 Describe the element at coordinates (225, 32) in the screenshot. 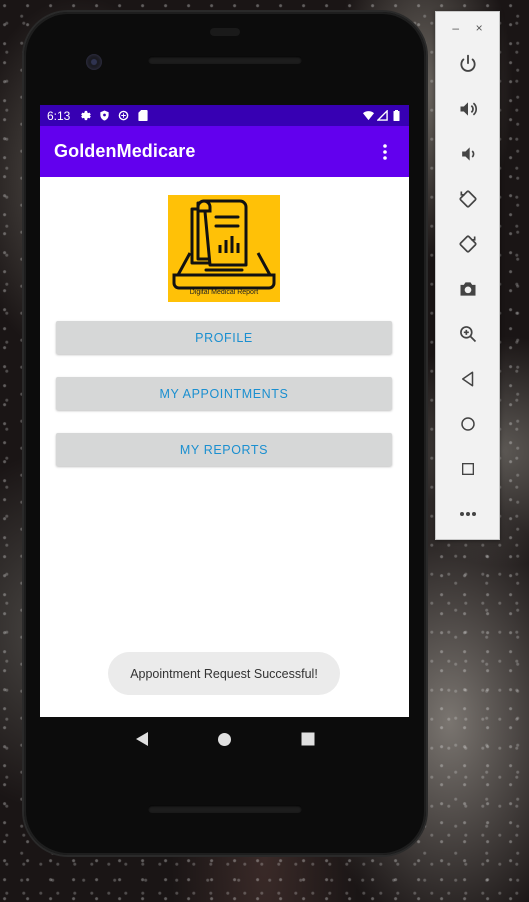

I see `top-slot` at that location.